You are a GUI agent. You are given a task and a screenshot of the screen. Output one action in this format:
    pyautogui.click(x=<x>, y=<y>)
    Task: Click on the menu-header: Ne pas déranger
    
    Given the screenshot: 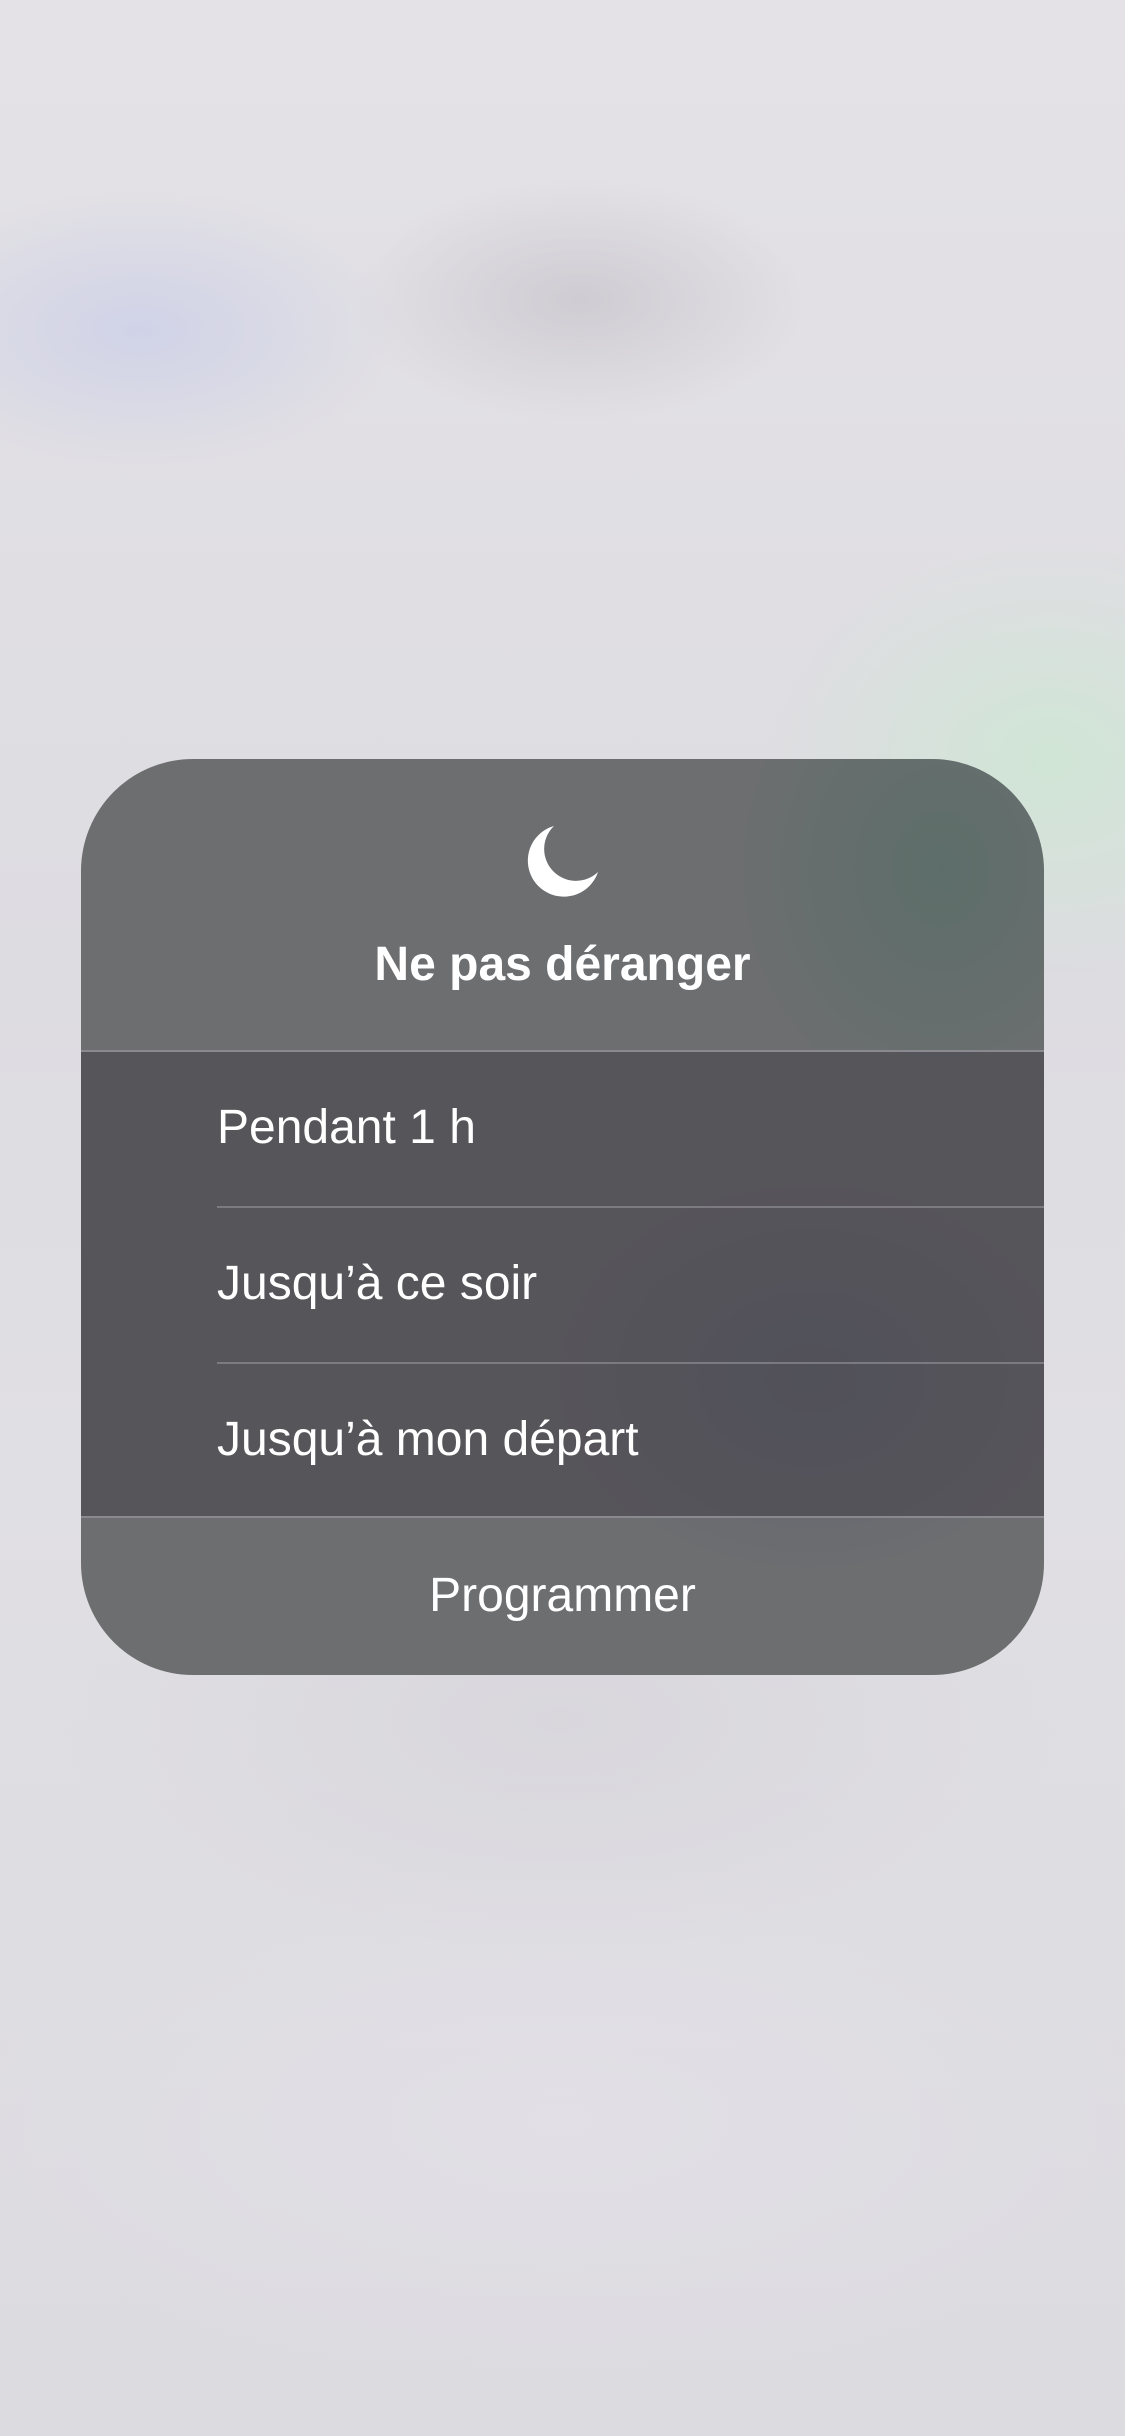 What is the action you would take?
    pyautogui.click(x=562, y=904)
    